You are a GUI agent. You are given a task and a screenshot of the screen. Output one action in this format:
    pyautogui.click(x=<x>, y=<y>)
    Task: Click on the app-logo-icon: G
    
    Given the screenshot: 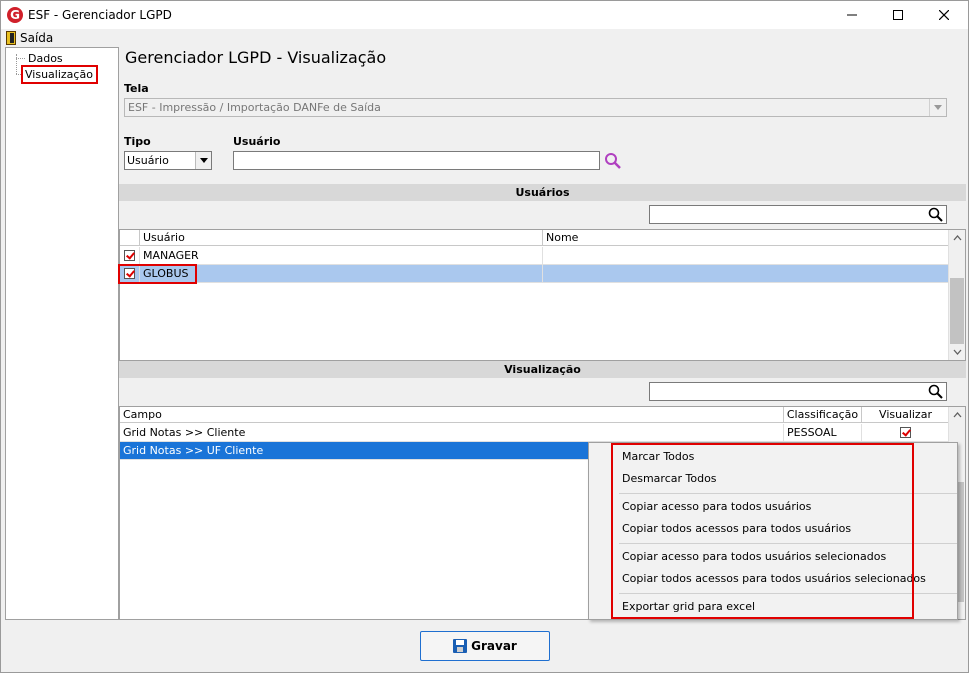 What is the action you would take?
    pyautogui.click(x=15, y=15)
    